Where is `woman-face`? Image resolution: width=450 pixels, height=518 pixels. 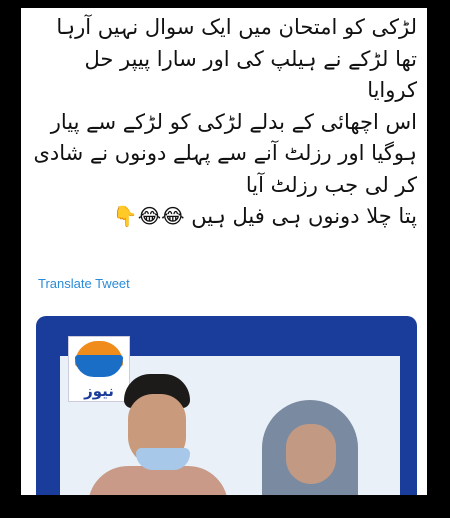 woman-face is located at coordinates (311, 454).